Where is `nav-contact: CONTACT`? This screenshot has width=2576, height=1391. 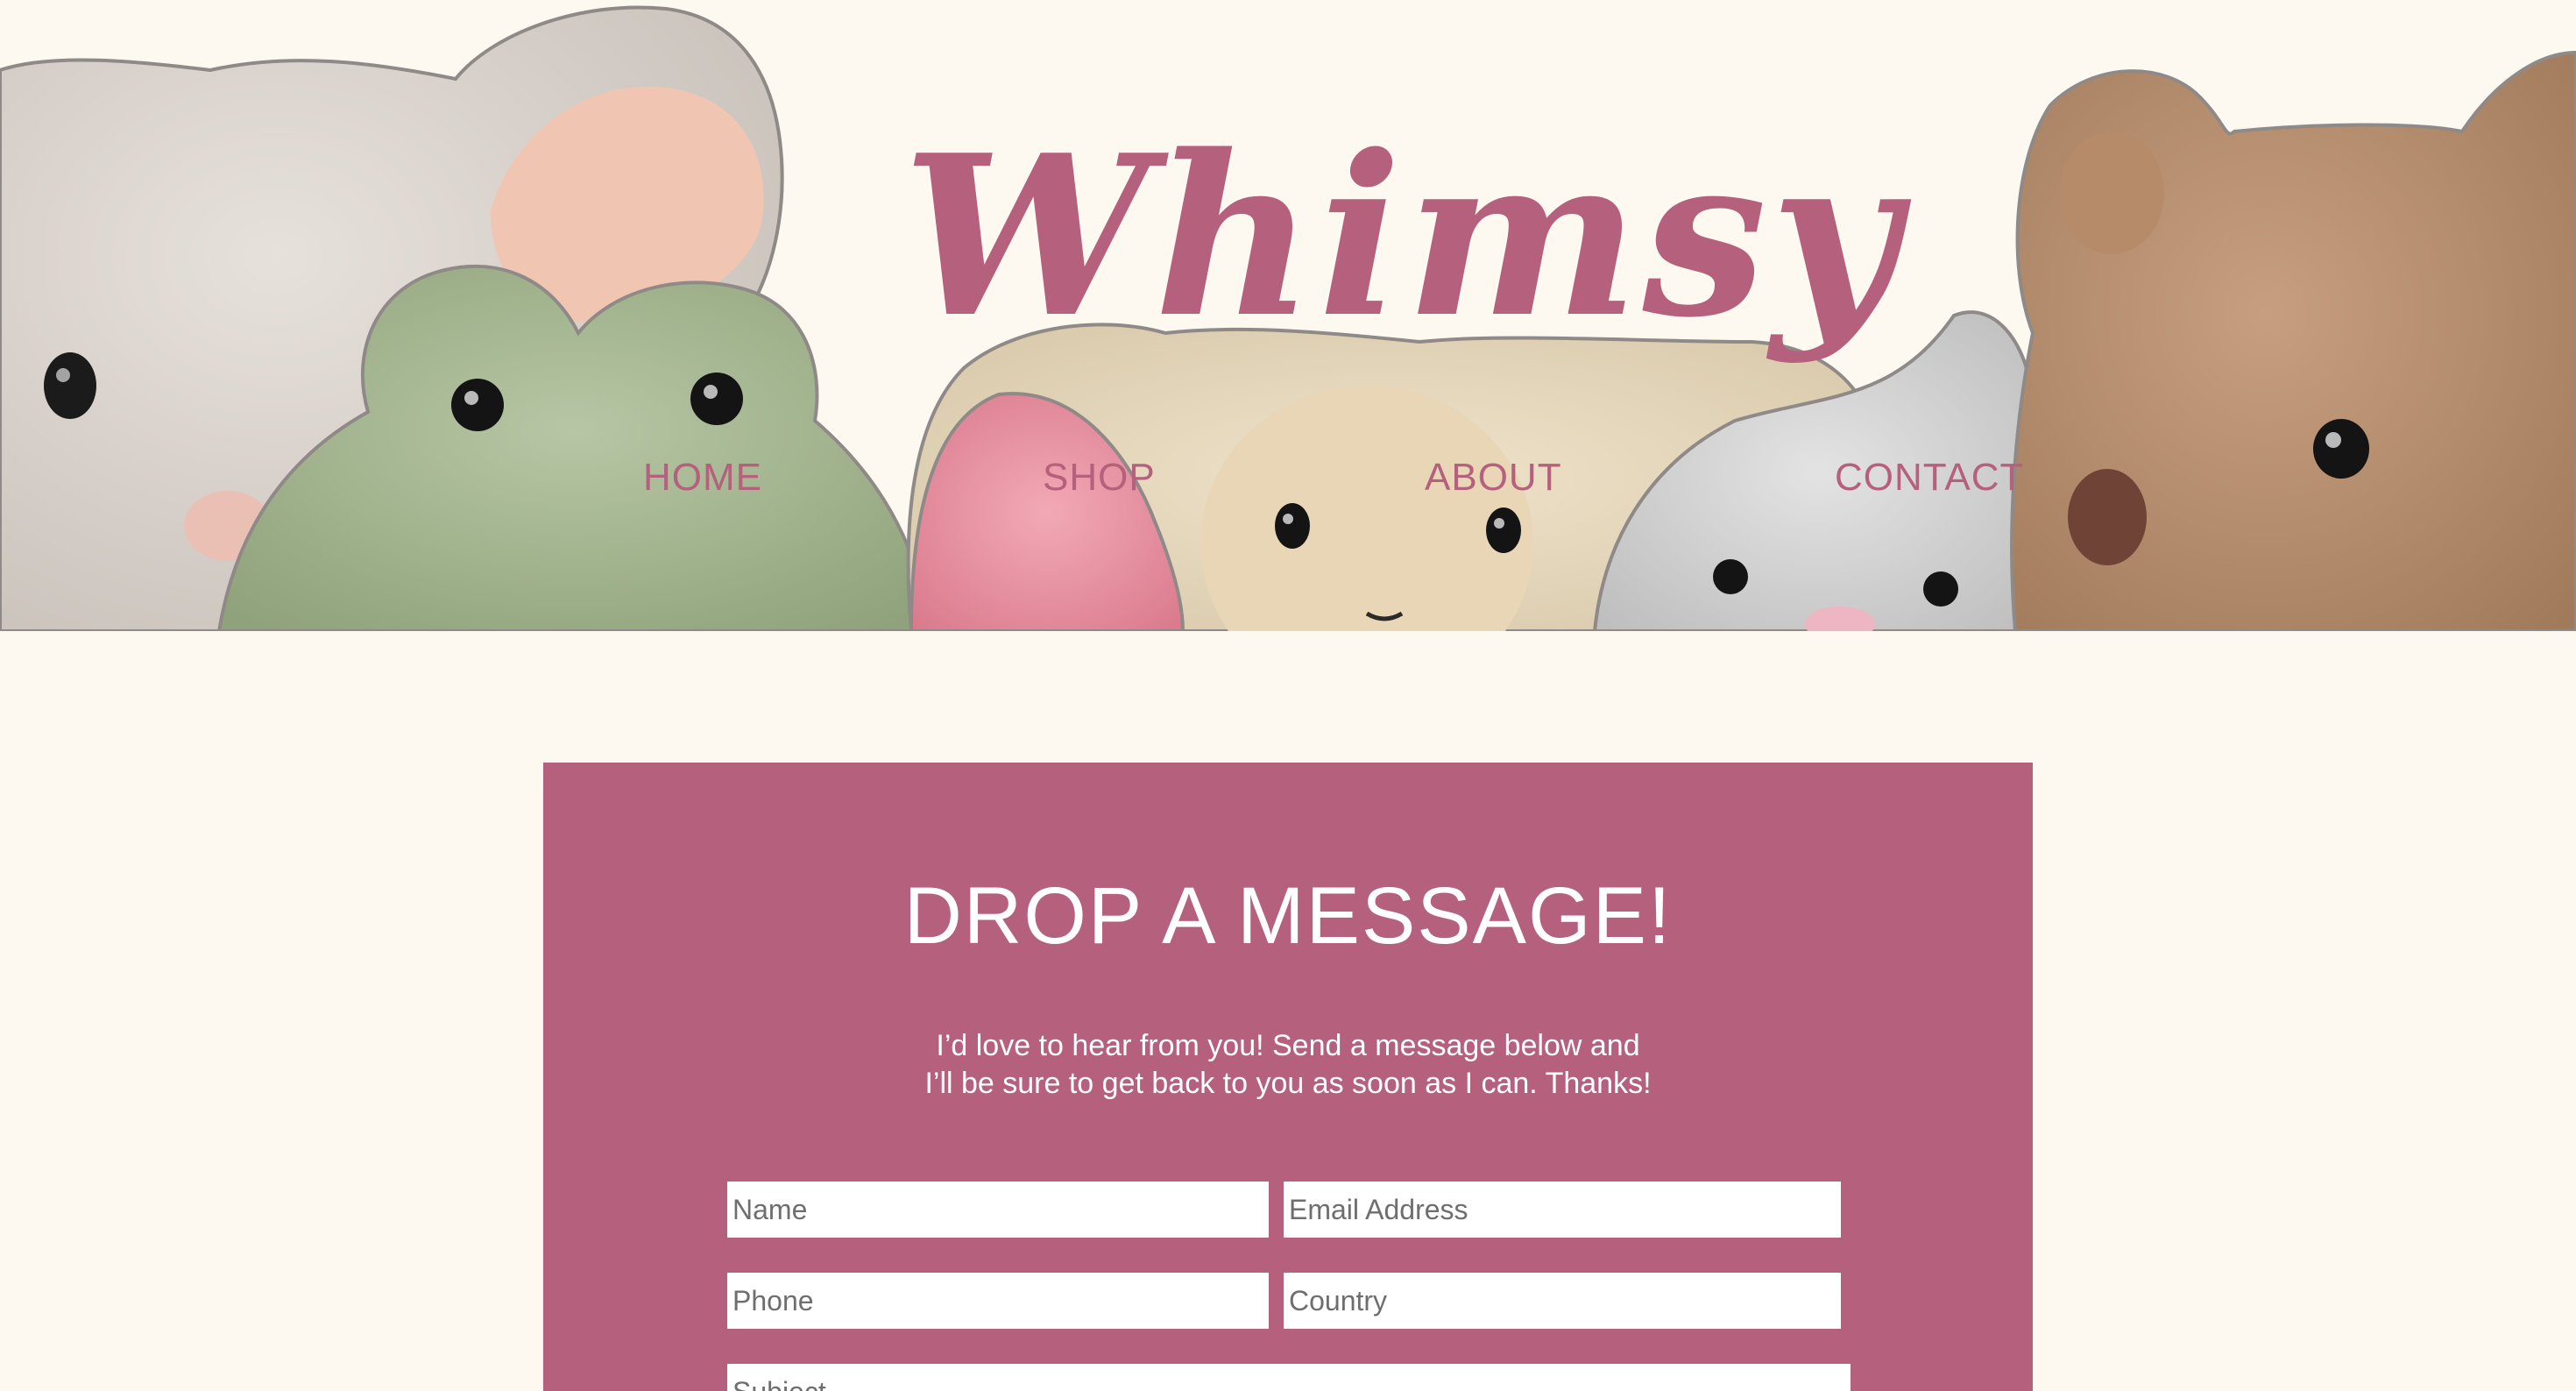 nav-contact: CONTACT is located at coordinates (1929, 477).